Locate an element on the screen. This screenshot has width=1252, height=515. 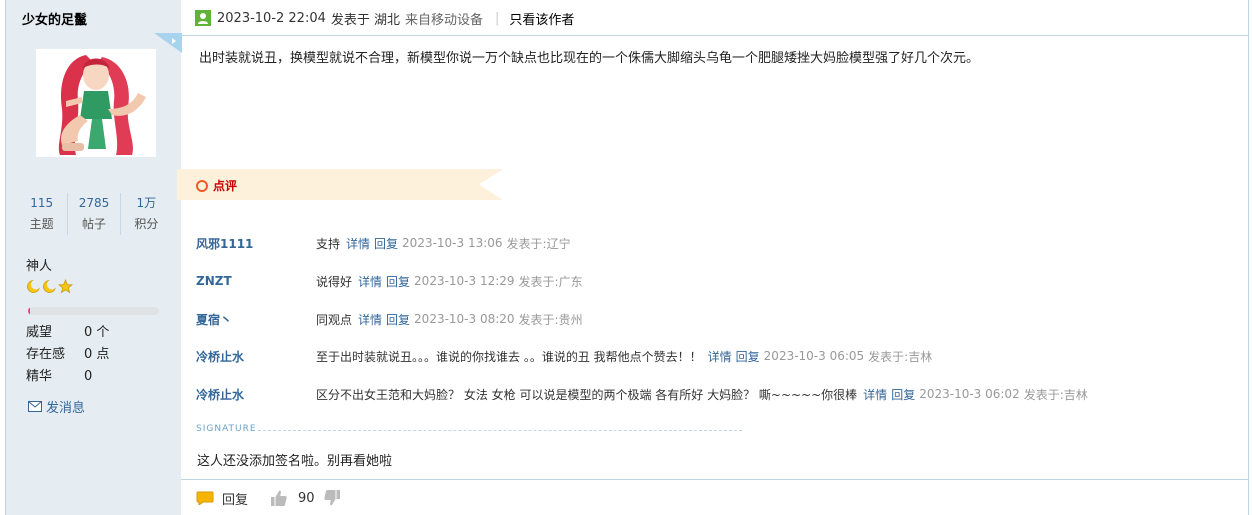
stat-points-label: 积分 is located at coordinates (146, 224).